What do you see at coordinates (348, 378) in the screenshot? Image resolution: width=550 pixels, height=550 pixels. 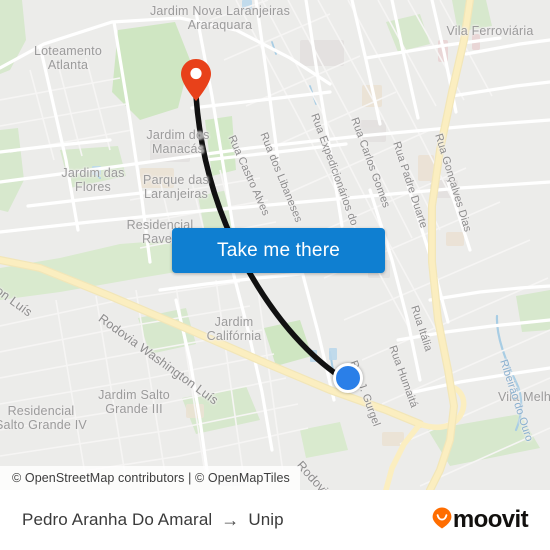 I see `destination-dot-icon` at bounding box center [348, 378].